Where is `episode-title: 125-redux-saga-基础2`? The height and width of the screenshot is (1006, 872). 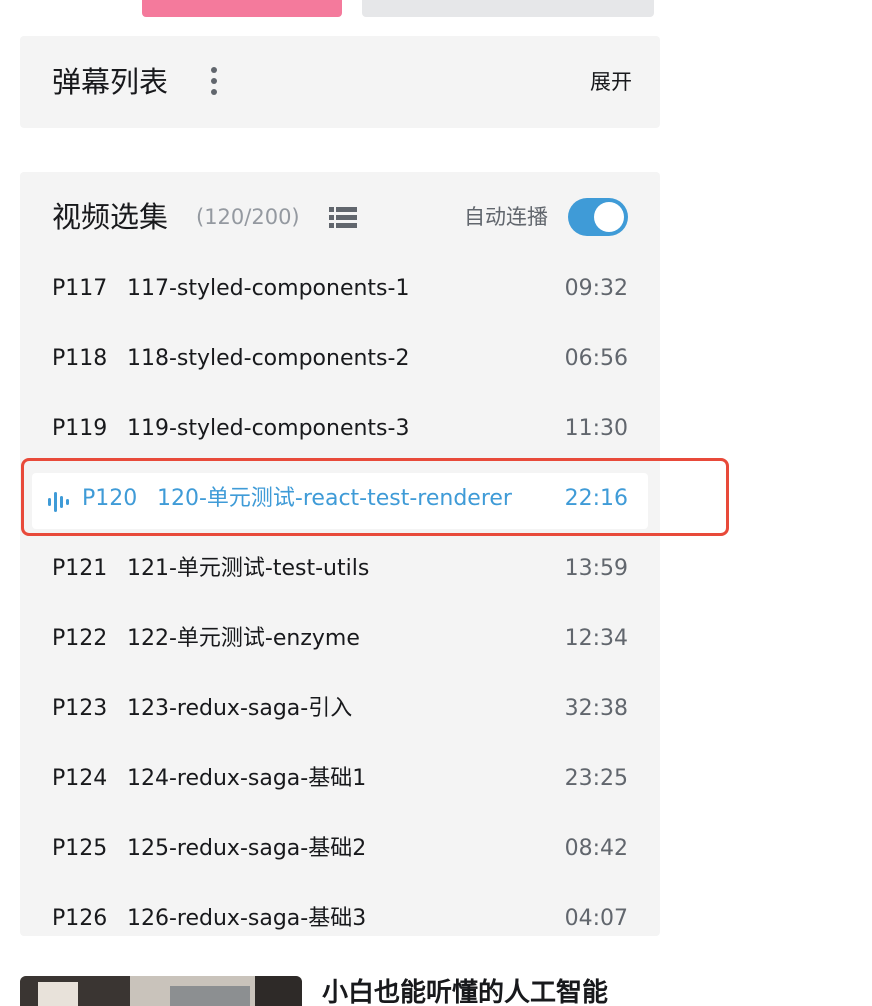 episode-title: 125-redux-saga-基础2 is located at coordinates (247, 848).